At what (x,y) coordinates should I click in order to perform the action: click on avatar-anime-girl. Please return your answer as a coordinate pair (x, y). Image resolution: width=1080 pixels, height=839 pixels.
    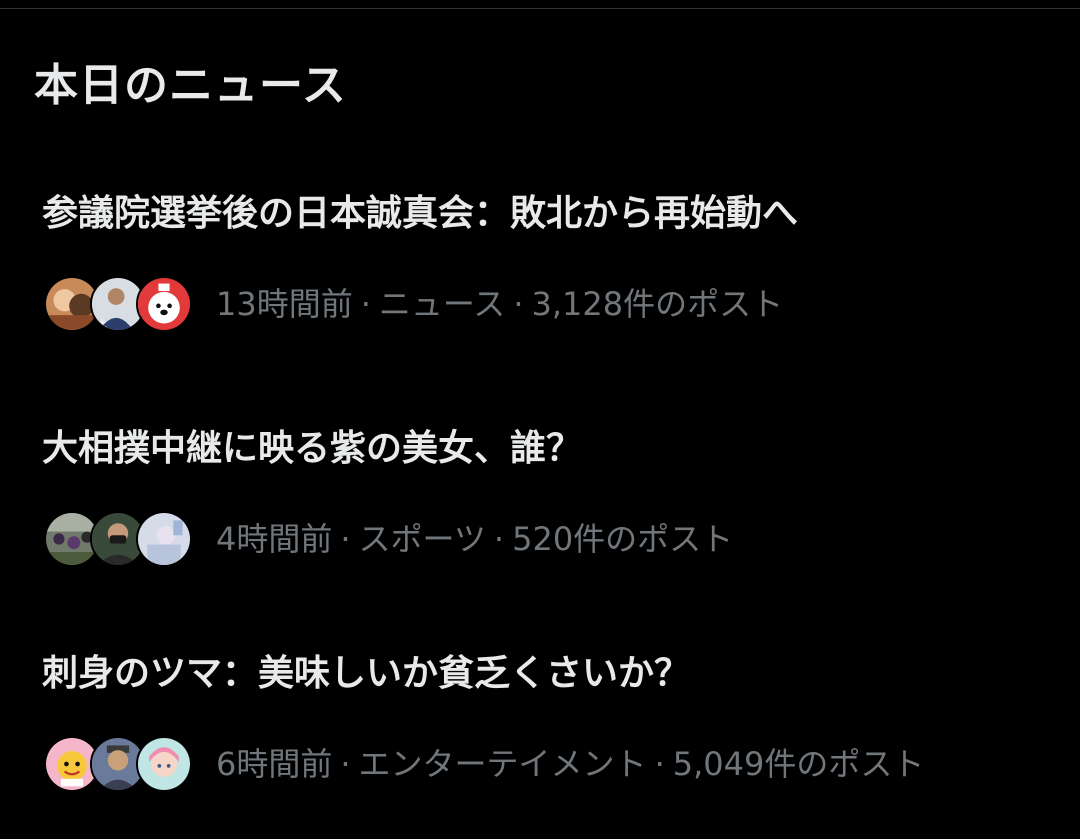
    Looking at the image, I should click on (164, 764).